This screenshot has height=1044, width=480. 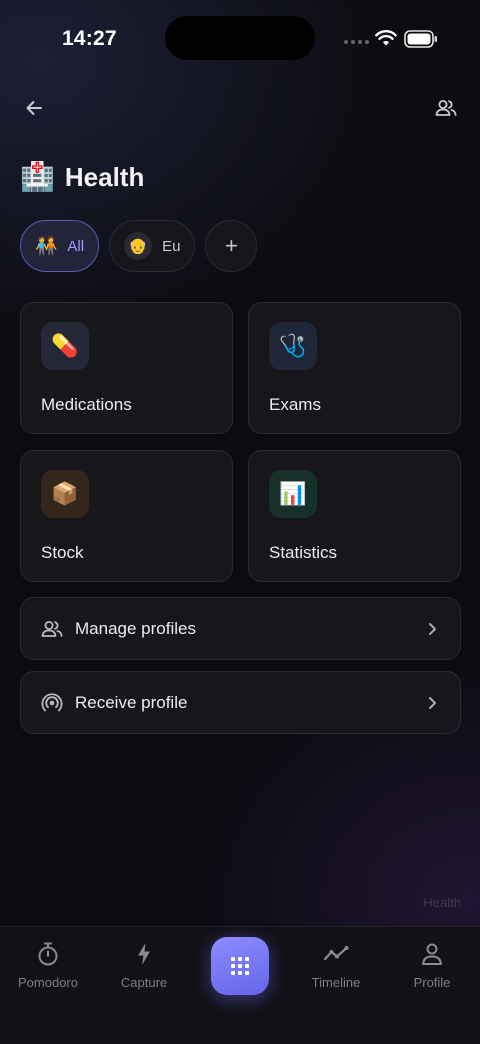 What do you see at coordinates (356, 42) in the screenshot?
I see `signal-icon` at bounding box center [356, 42].